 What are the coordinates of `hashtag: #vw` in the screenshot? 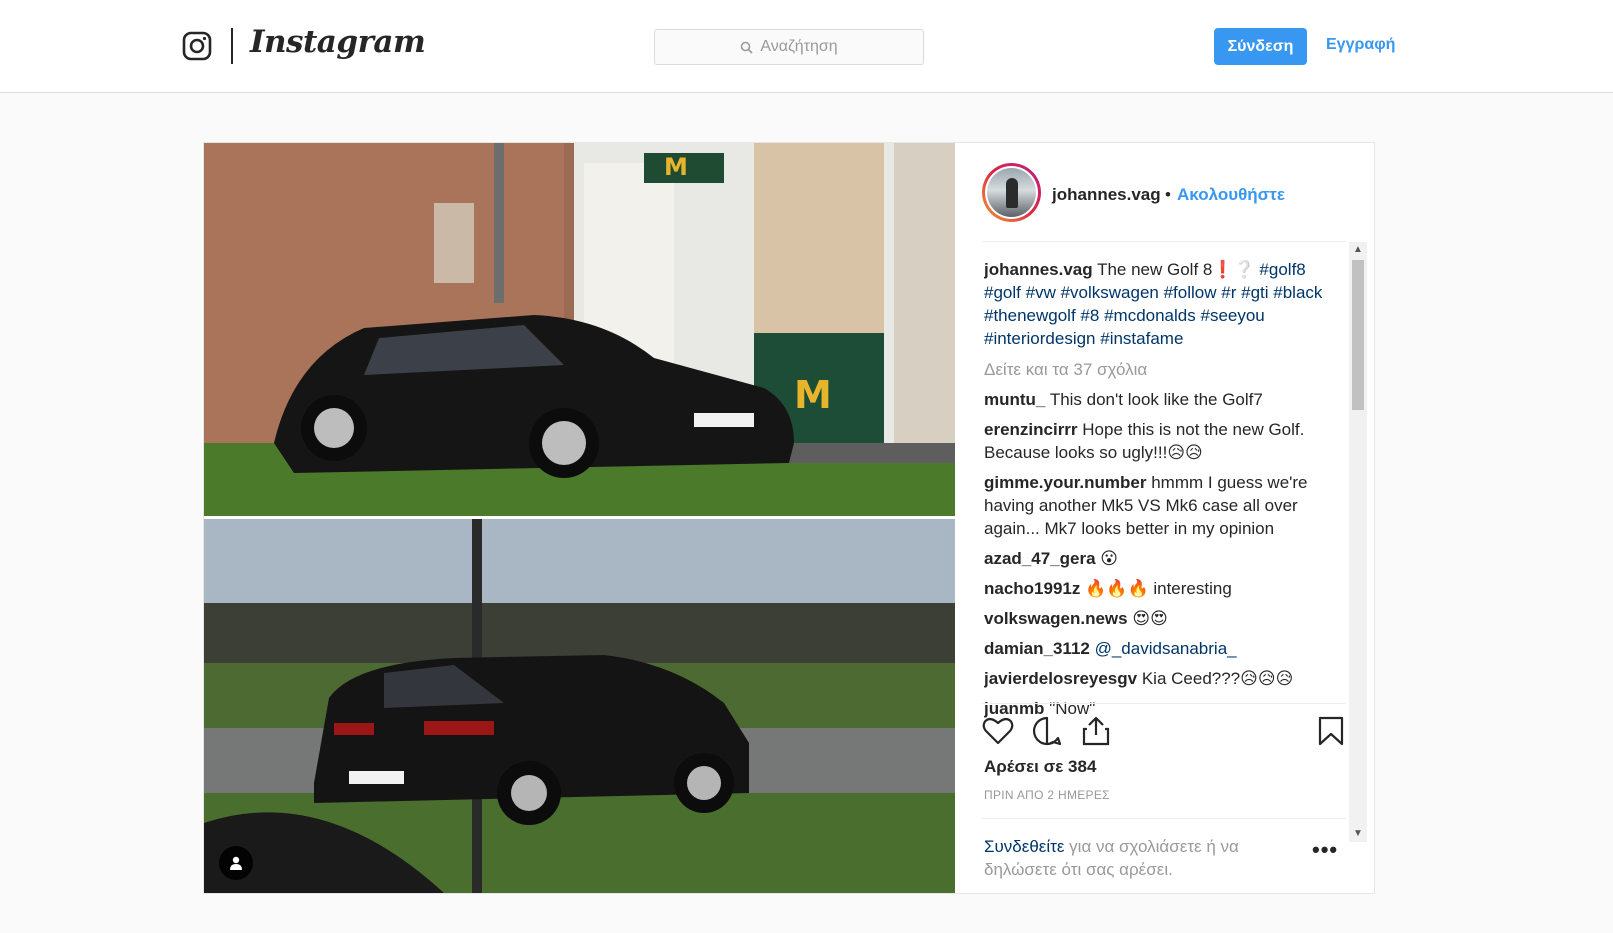 It's located at (1041, 292).